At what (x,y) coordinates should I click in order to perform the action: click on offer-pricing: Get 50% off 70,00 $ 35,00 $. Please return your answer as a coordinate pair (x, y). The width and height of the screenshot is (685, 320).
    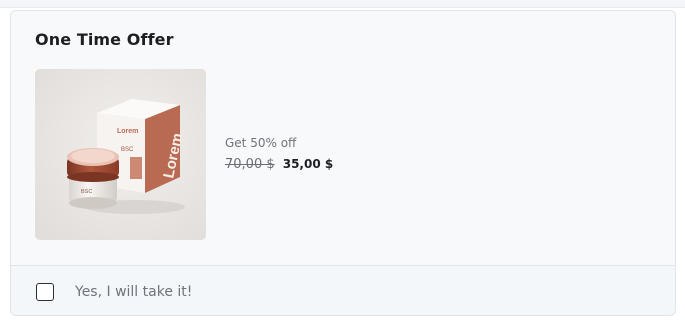
    Looking at the image, I should click on (279, 154).